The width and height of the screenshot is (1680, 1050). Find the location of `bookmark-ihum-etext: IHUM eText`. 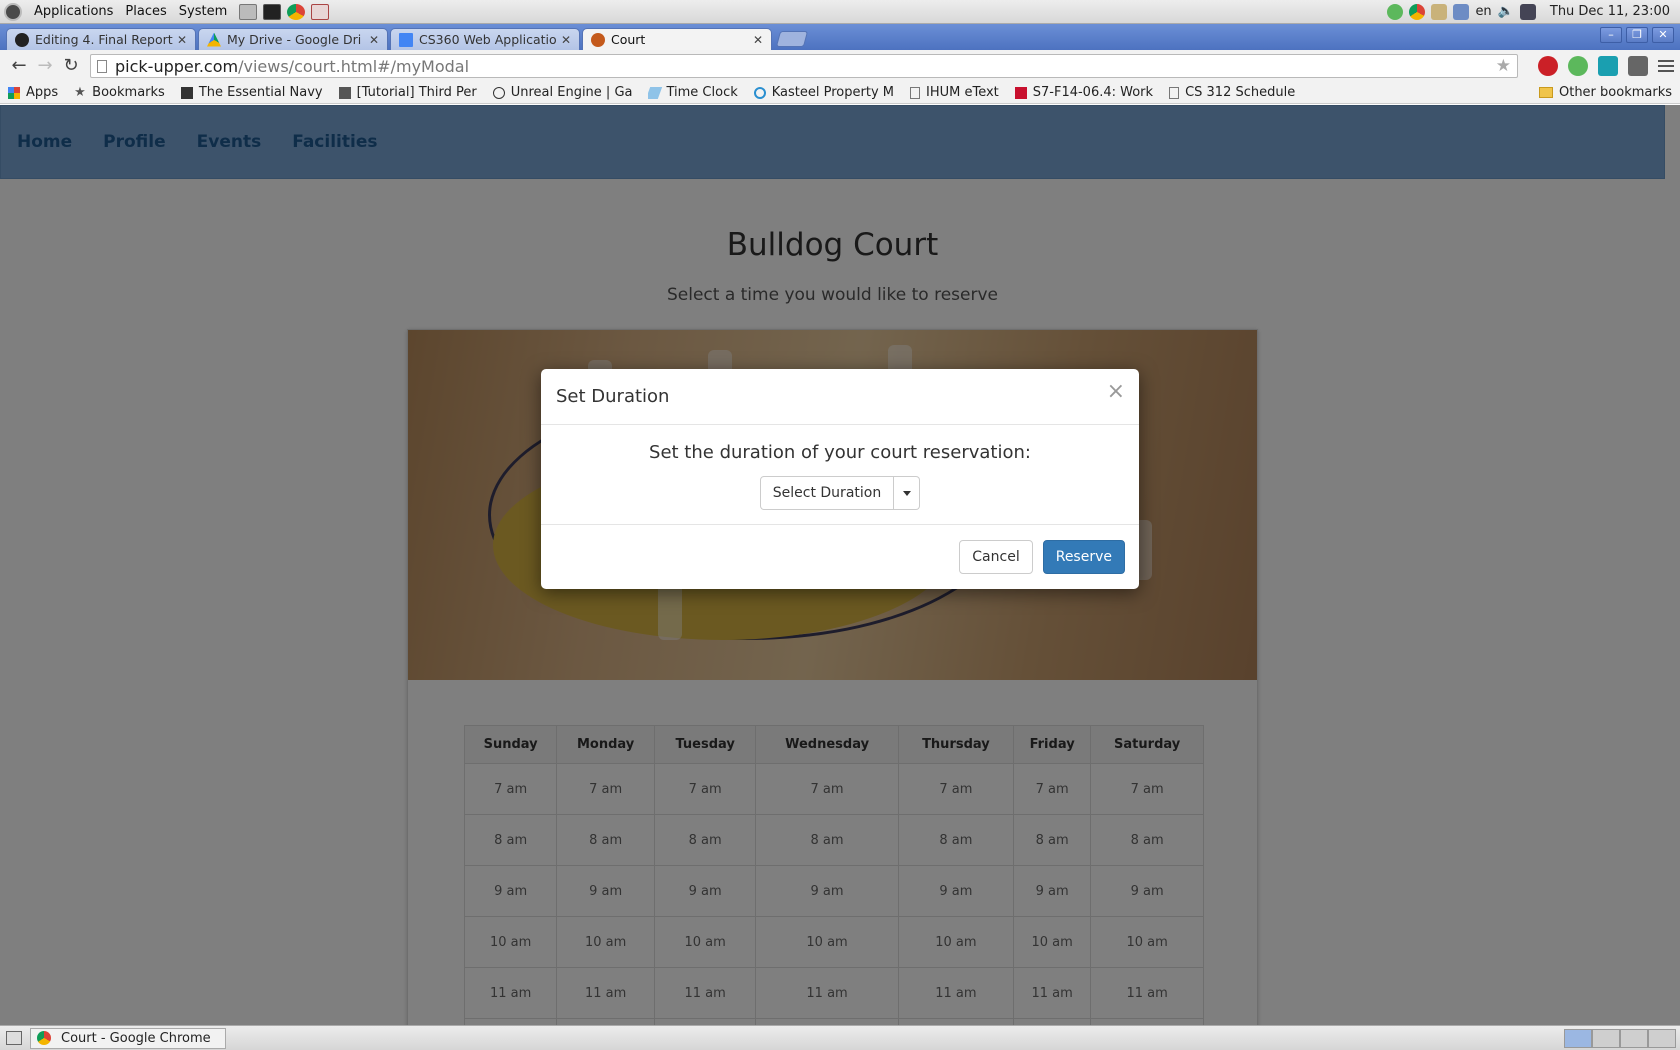

bookmark-ihum-etext: IHUM eText is located at coordinates (954, 92).